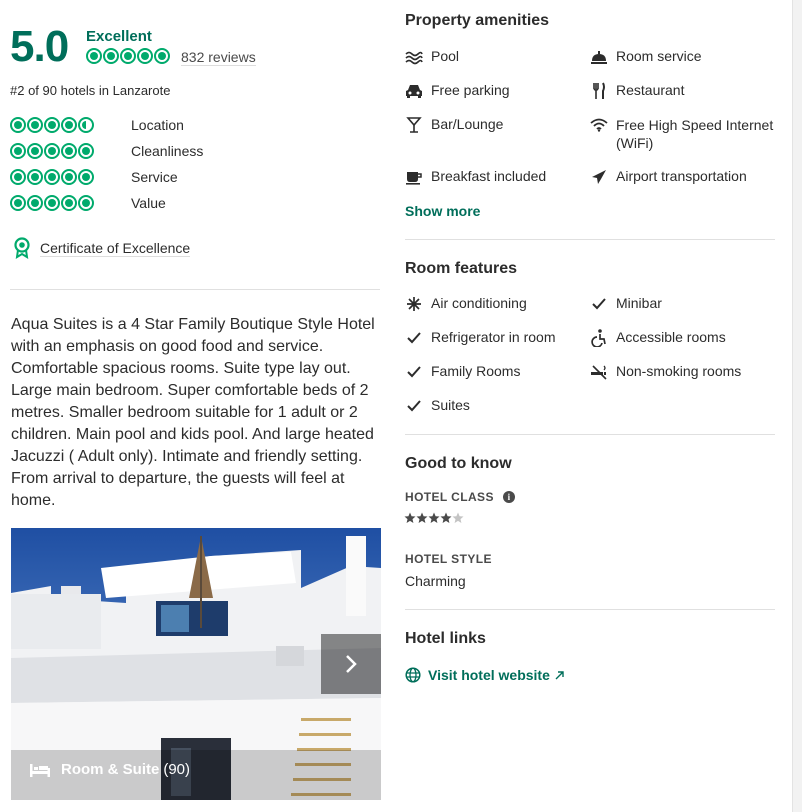 Image resolution: width=802 pixels, height=812 pixels. What do you see at coordinates (115, 248) in the screenshot?
I see `certificate-label: Certificate of Excellence` at bounding box center [115, 248].